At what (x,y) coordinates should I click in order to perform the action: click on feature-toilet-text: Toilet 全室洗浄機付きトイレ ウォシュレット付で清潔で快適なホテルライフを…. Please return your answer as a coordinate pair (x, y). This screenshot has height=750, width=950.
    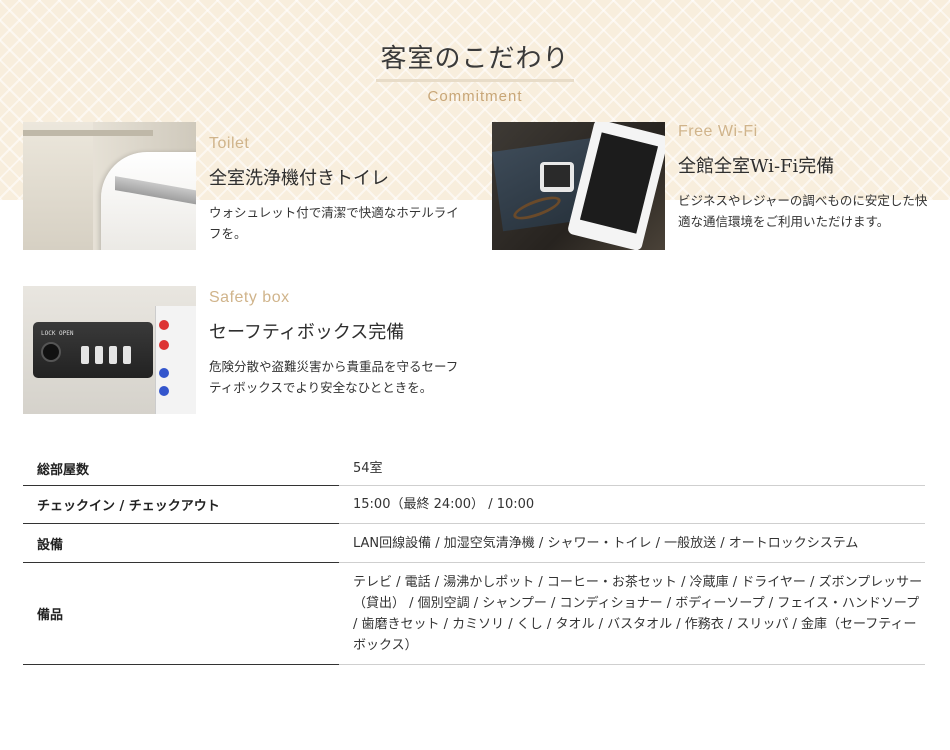
    Looking at the image, I should click on (334, 189).